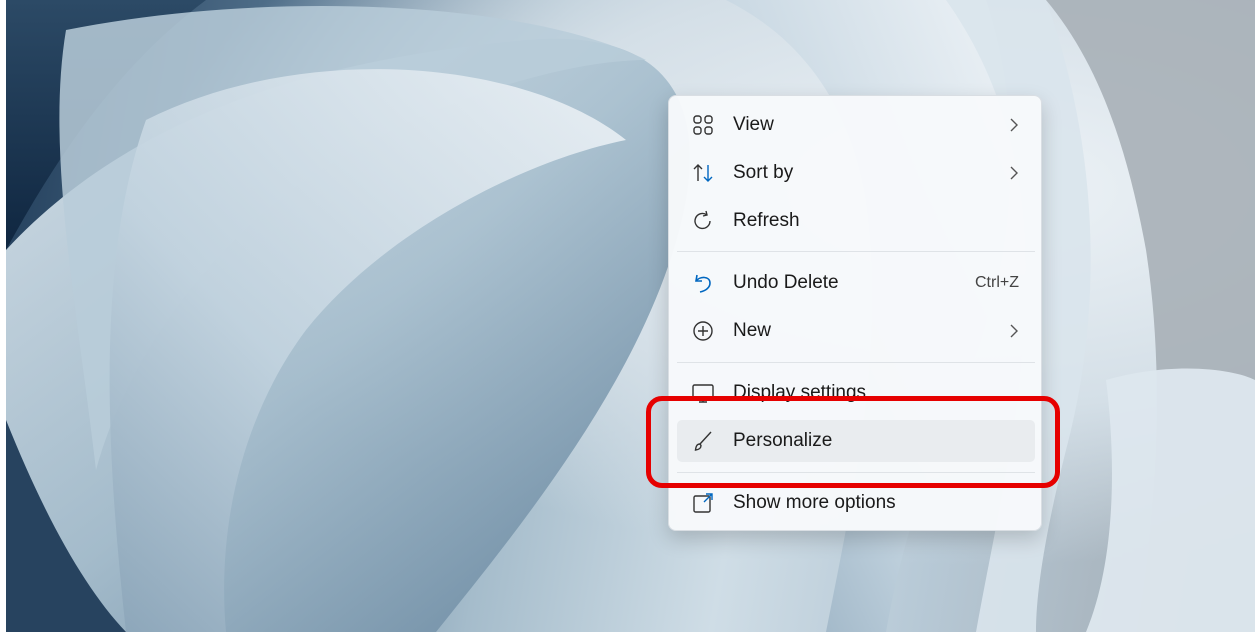 The height and width of the screenshot is (634, 1255). I want to click on menu-item-undo-delete-label: Undo Delete, so click(786, 282).